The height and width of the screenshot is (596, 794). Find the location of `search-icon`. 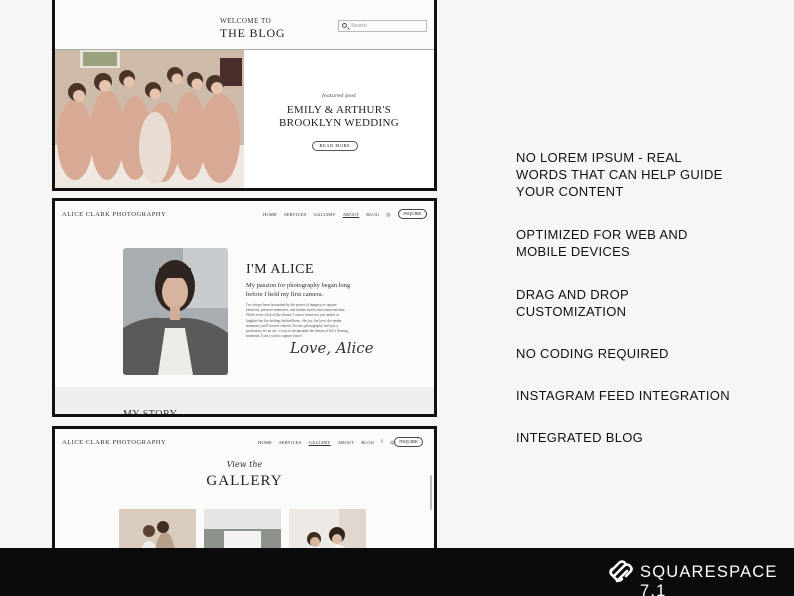

search-icon is located at coordinates (344, 25).